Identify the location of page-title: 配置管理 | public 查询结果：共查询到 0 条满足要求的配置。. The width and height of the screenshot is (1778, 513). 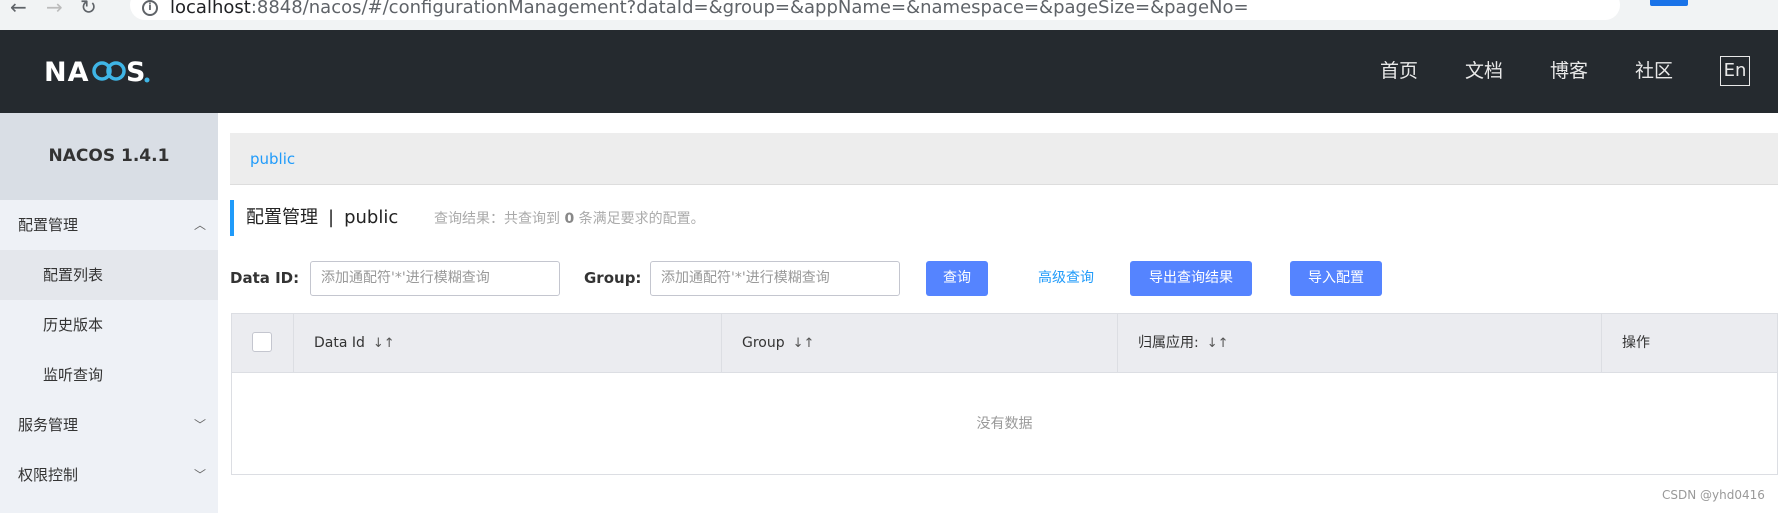
(467, 218).